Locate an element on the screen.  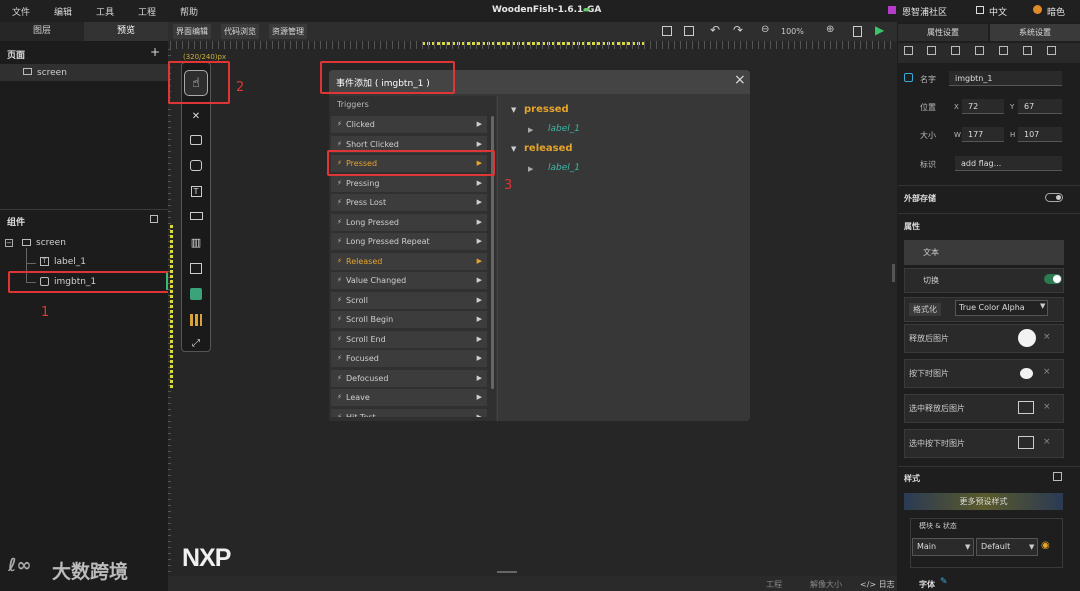
chart-widget-icon: ▥ is located at coordinates (196, 242).